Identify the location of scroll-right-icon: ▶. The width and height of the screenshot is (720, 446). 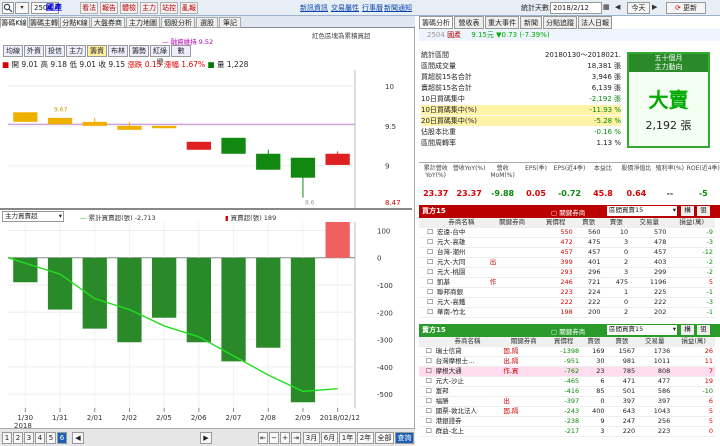
(206, 438).